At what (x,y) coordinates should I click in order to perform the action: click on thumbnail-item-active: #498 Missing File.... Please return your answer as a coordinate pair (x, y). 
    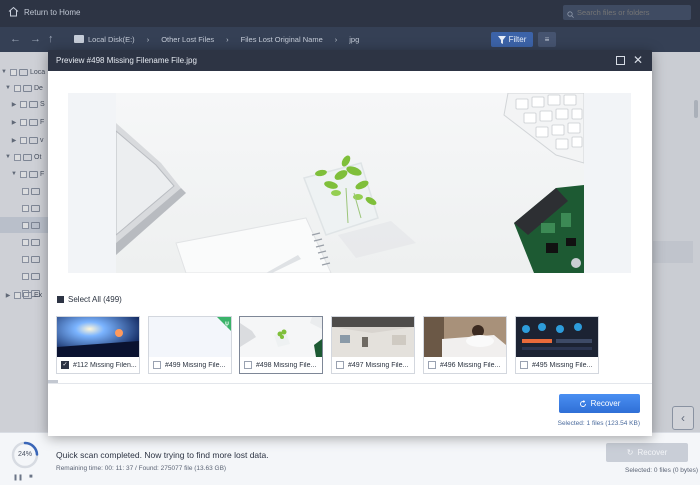
    Looking at the image, I should click on (281, 345).